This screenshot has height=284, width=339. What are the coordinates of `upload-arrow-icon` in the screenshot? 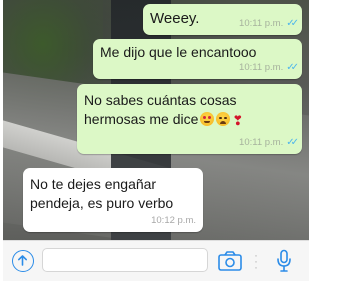 It's located at (22, 260).